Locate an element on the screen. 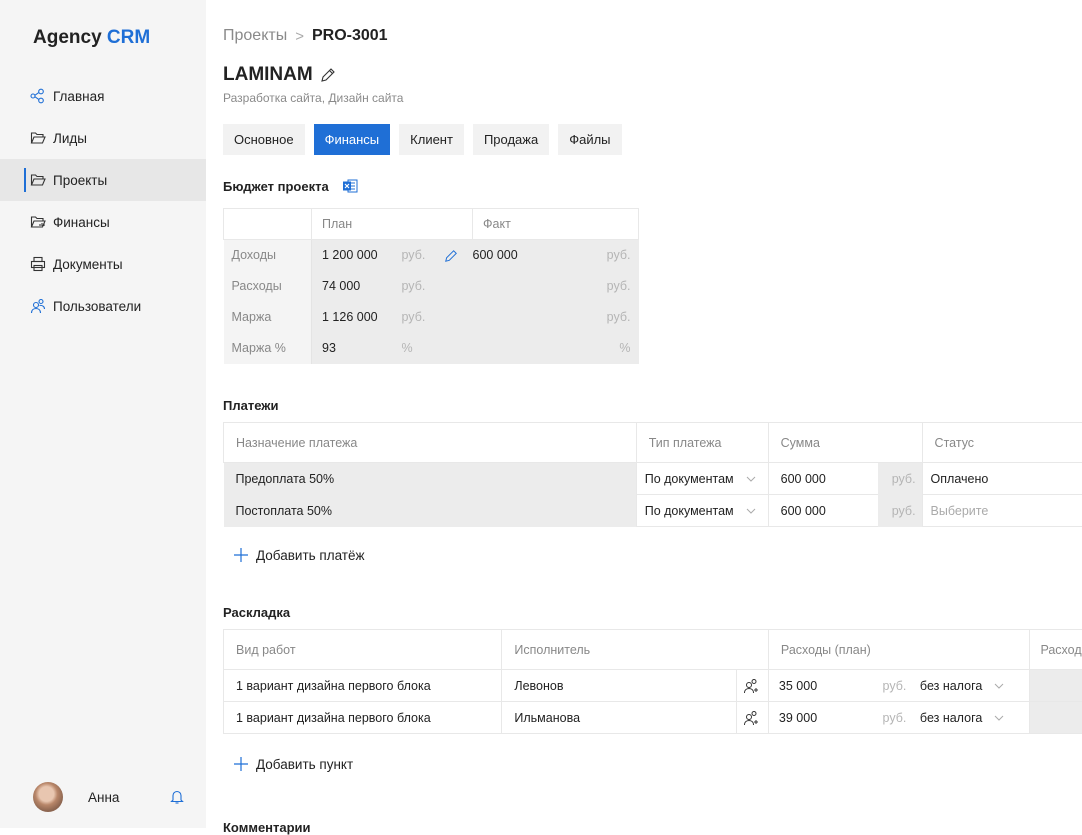 The image size is (1082, 835). chevron-down-icon is located at coordinates (999, 718).